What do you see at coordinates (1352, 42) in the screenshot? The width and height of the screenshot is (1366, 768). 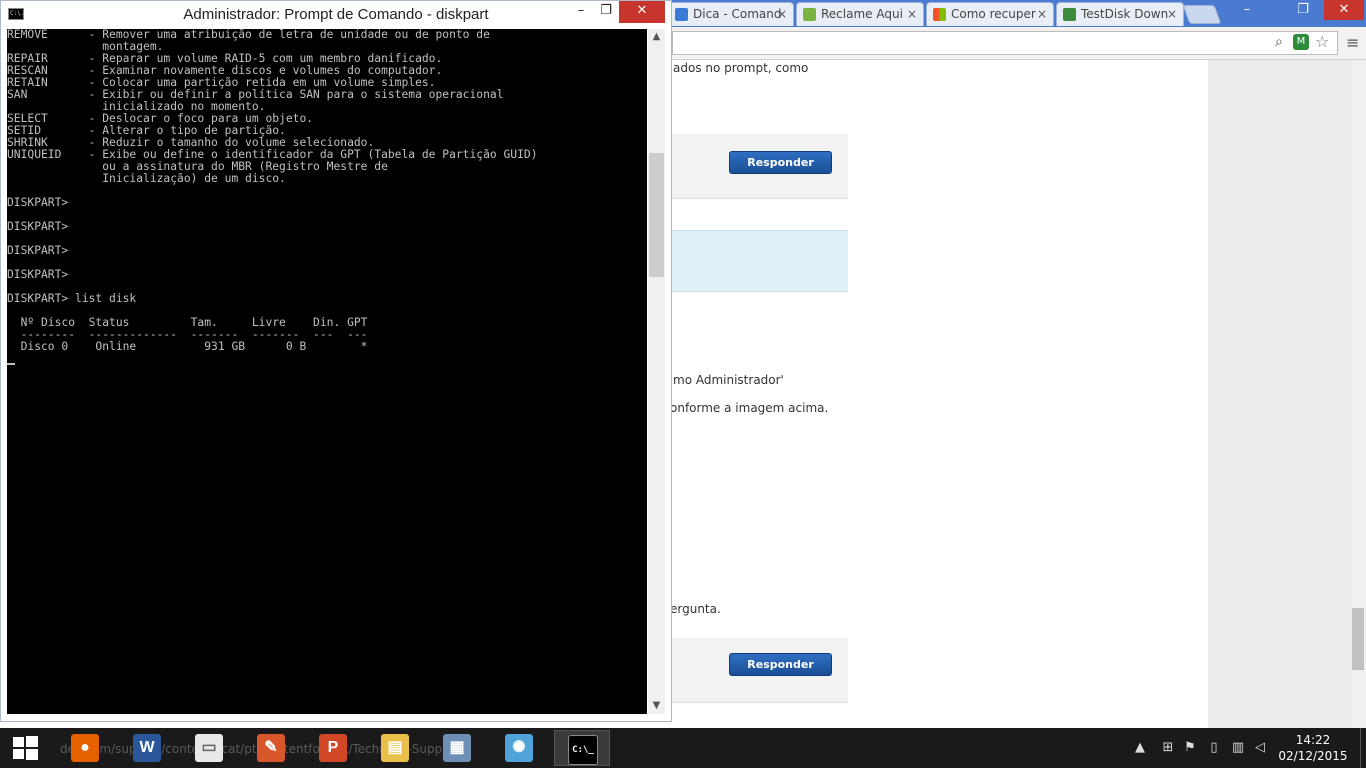 I see `chrome-menu-icon: ≡` at bounding box center [1352, 42].